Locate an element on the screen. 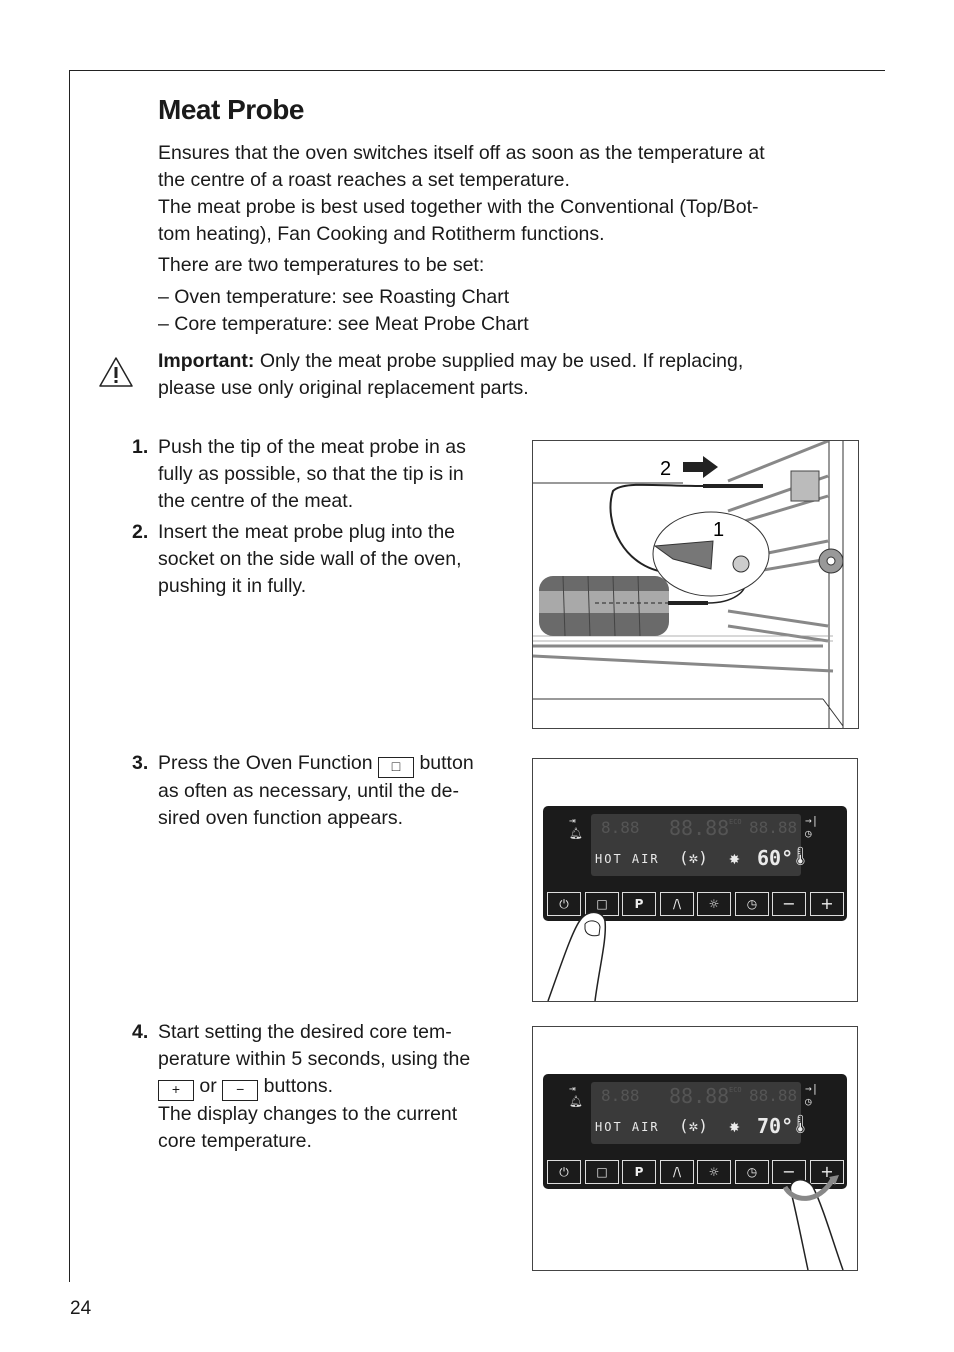  page-number: 24 is located at coordinates (81, 1308).